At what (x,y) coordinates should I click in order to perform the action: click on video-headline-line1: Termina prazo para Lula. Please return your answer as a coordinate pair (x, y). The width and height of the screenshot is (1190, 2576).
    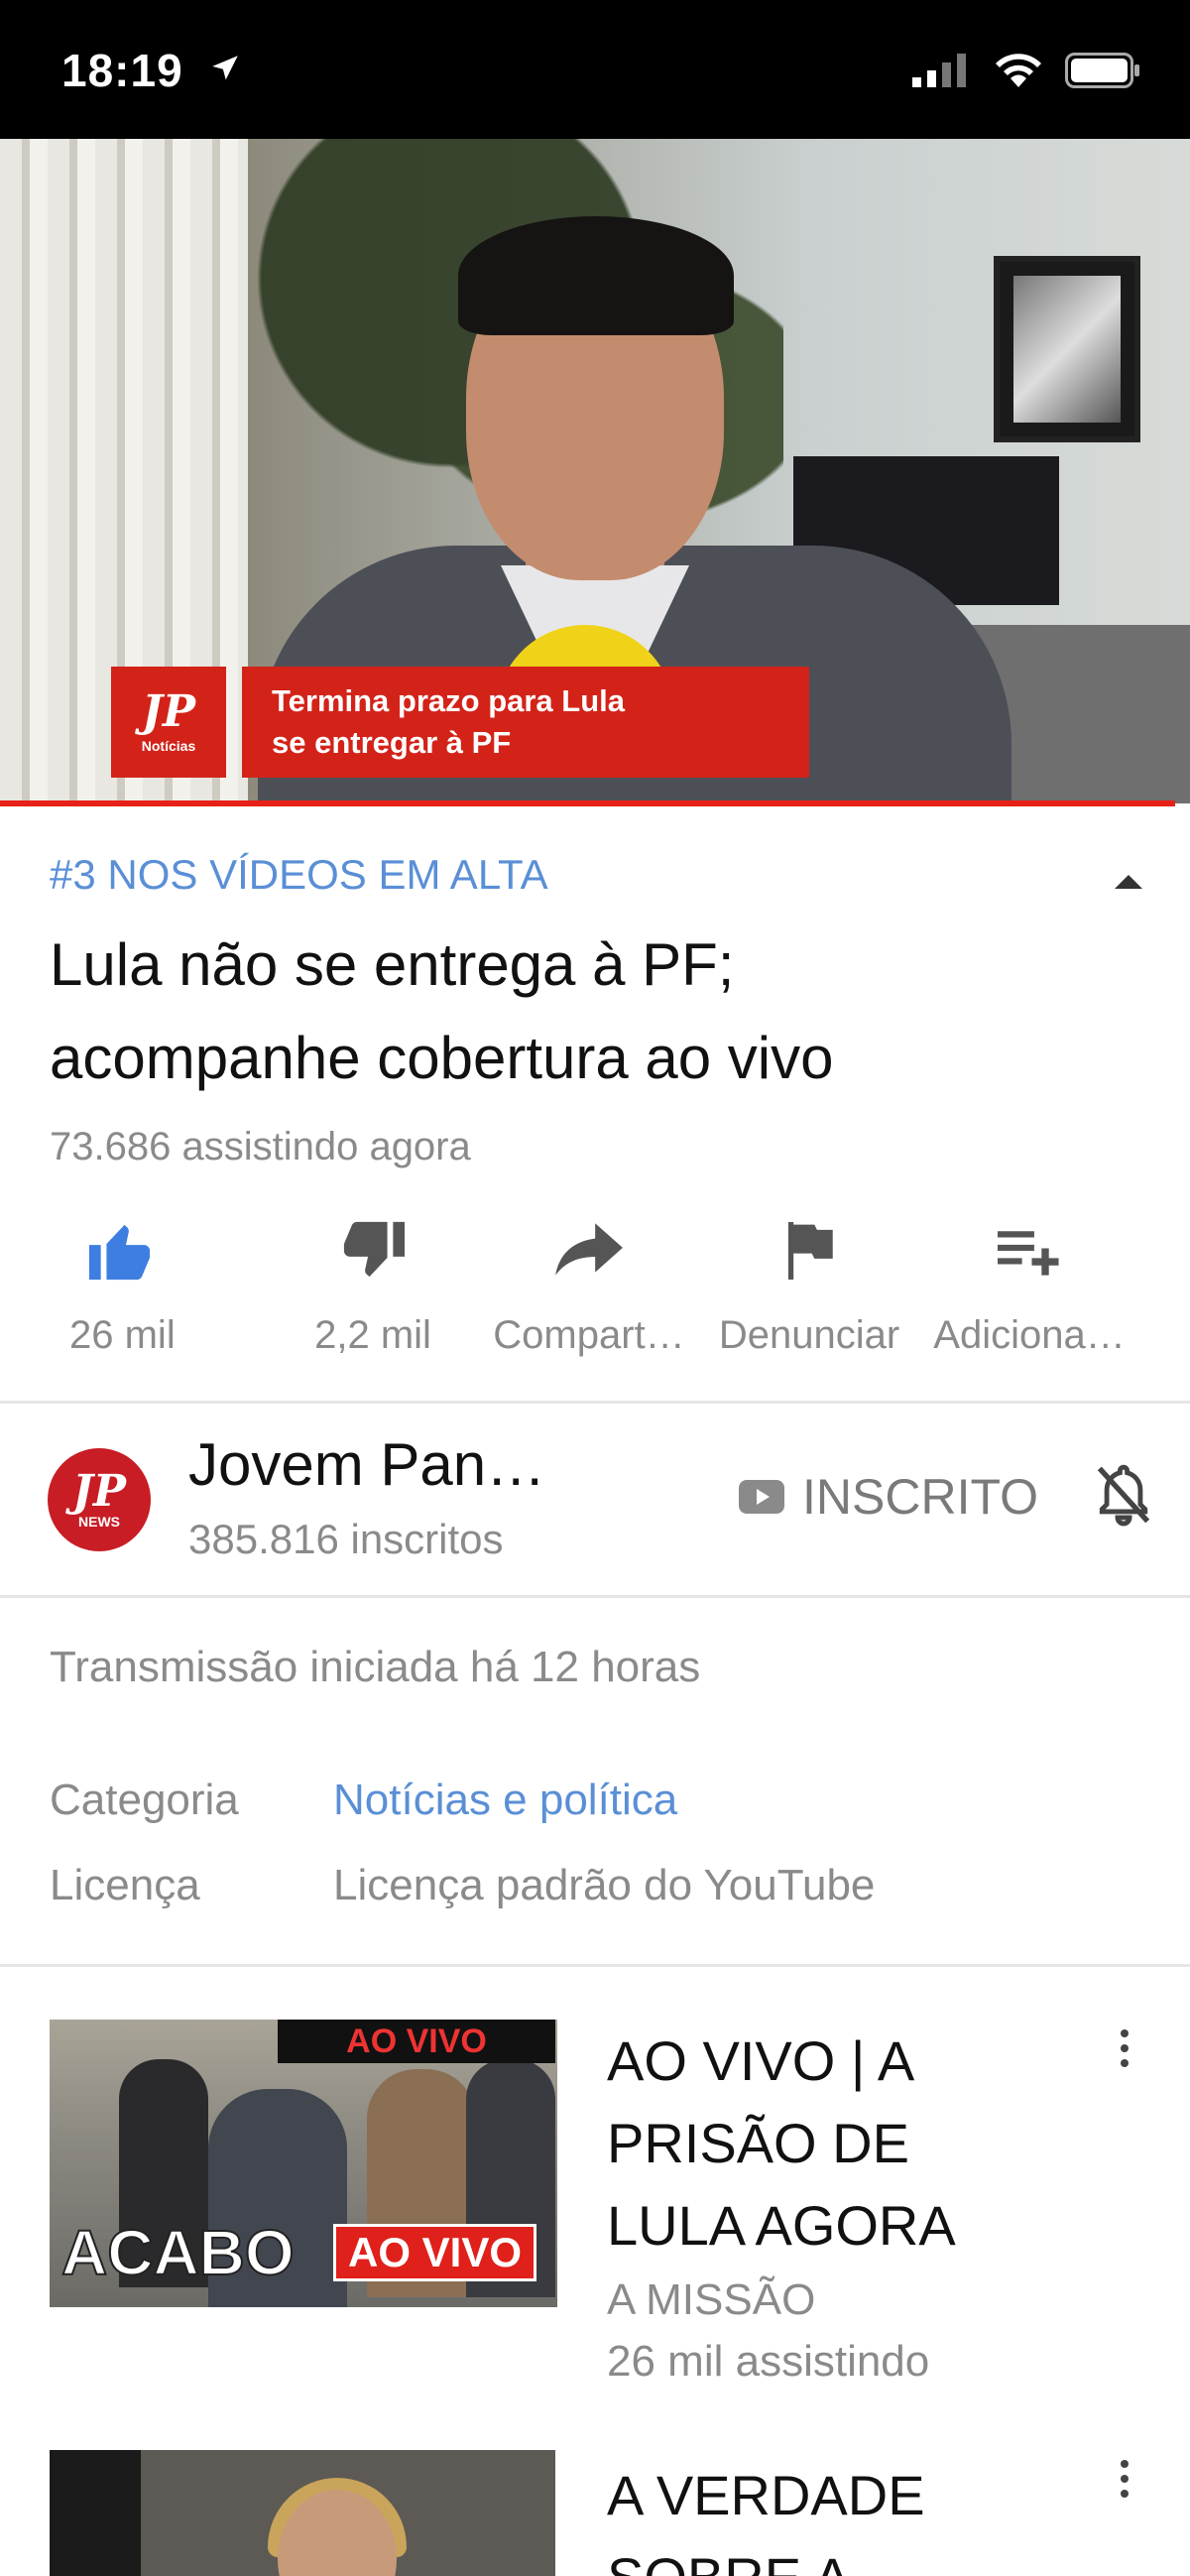
    Looking at the image, I should click on (449, 700).